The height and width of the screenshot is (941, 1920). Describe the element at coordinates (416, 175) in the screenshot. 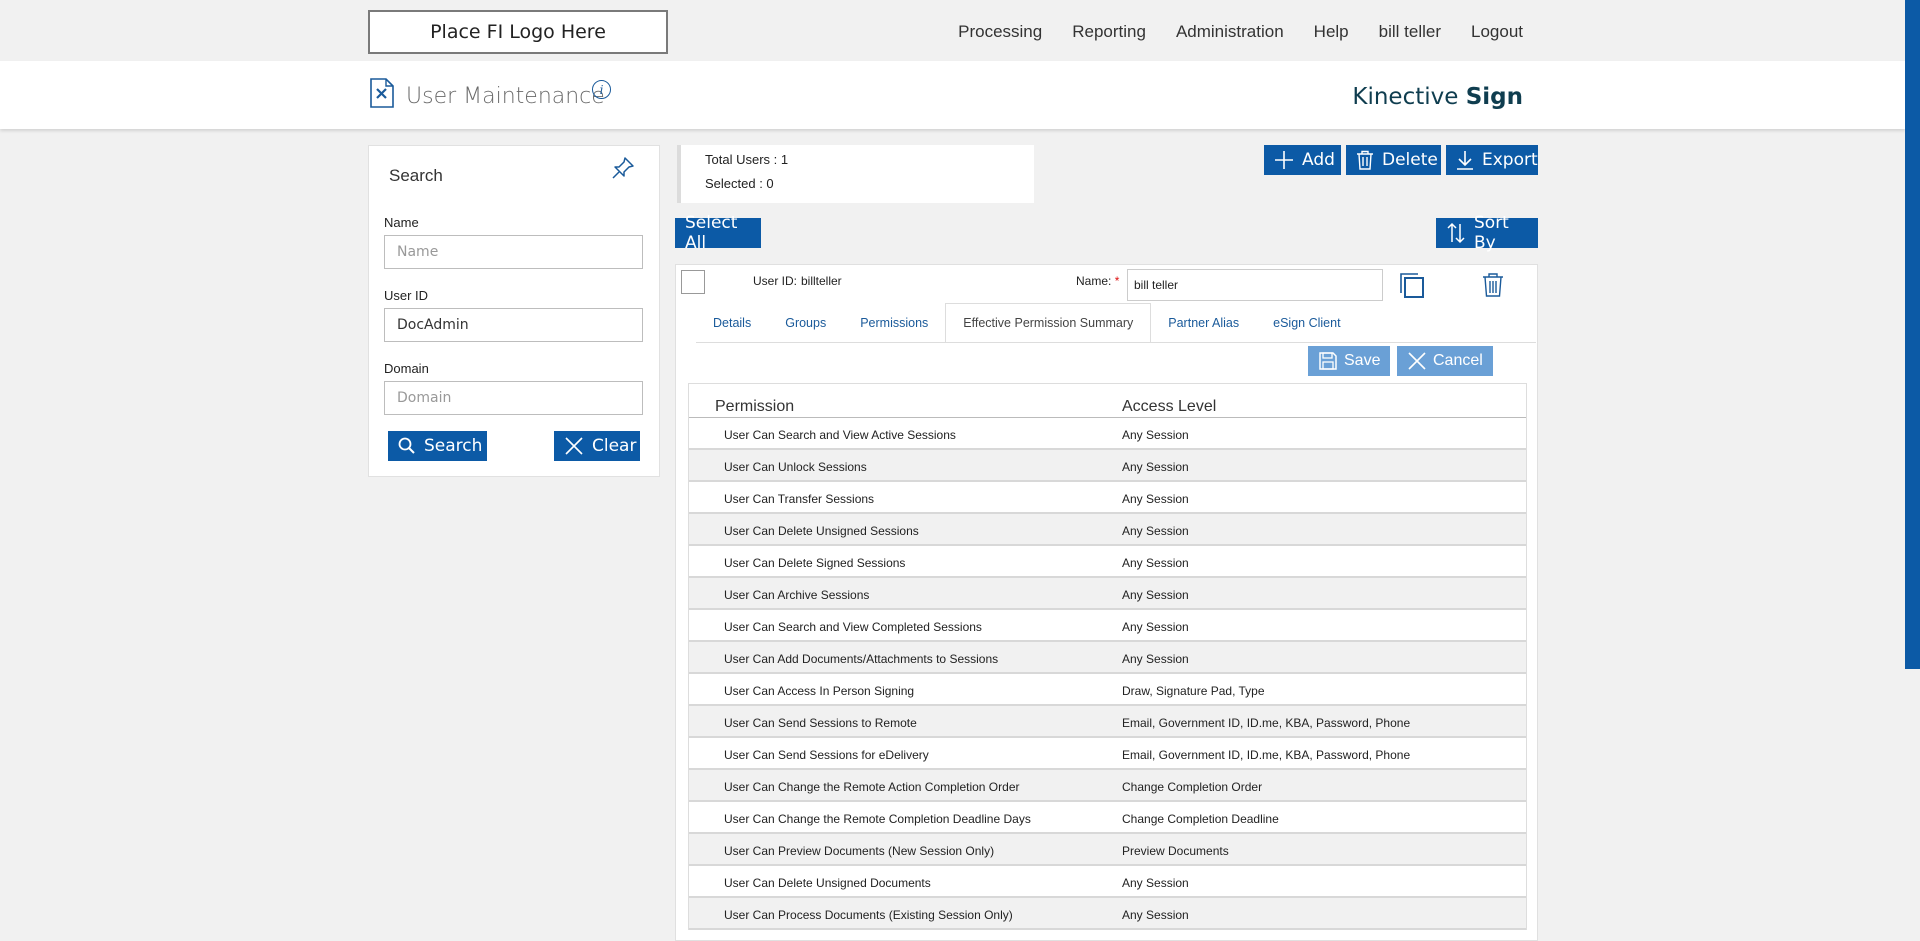

I see `search-panel-title: Search` at that location.